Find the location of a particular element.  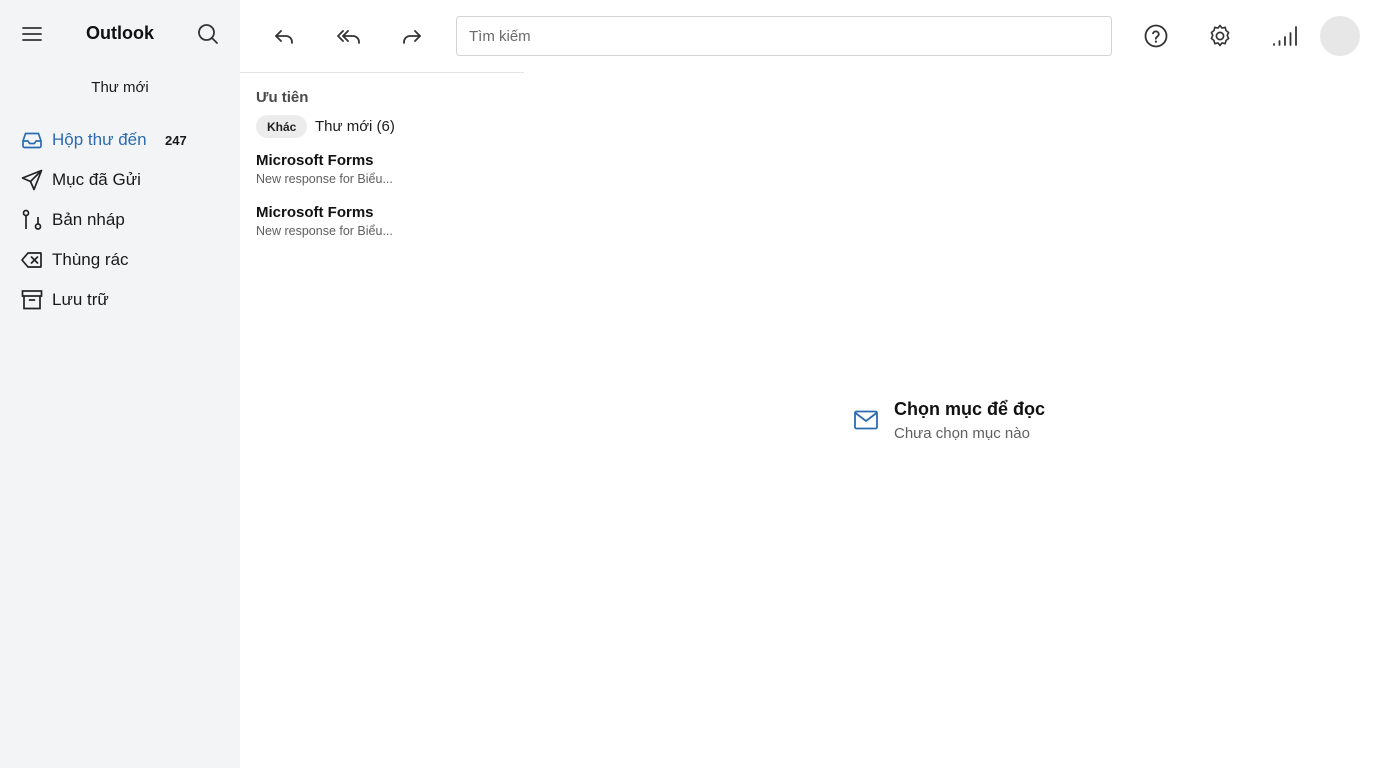

reply-all-icon is located at coordinates (348, 37).